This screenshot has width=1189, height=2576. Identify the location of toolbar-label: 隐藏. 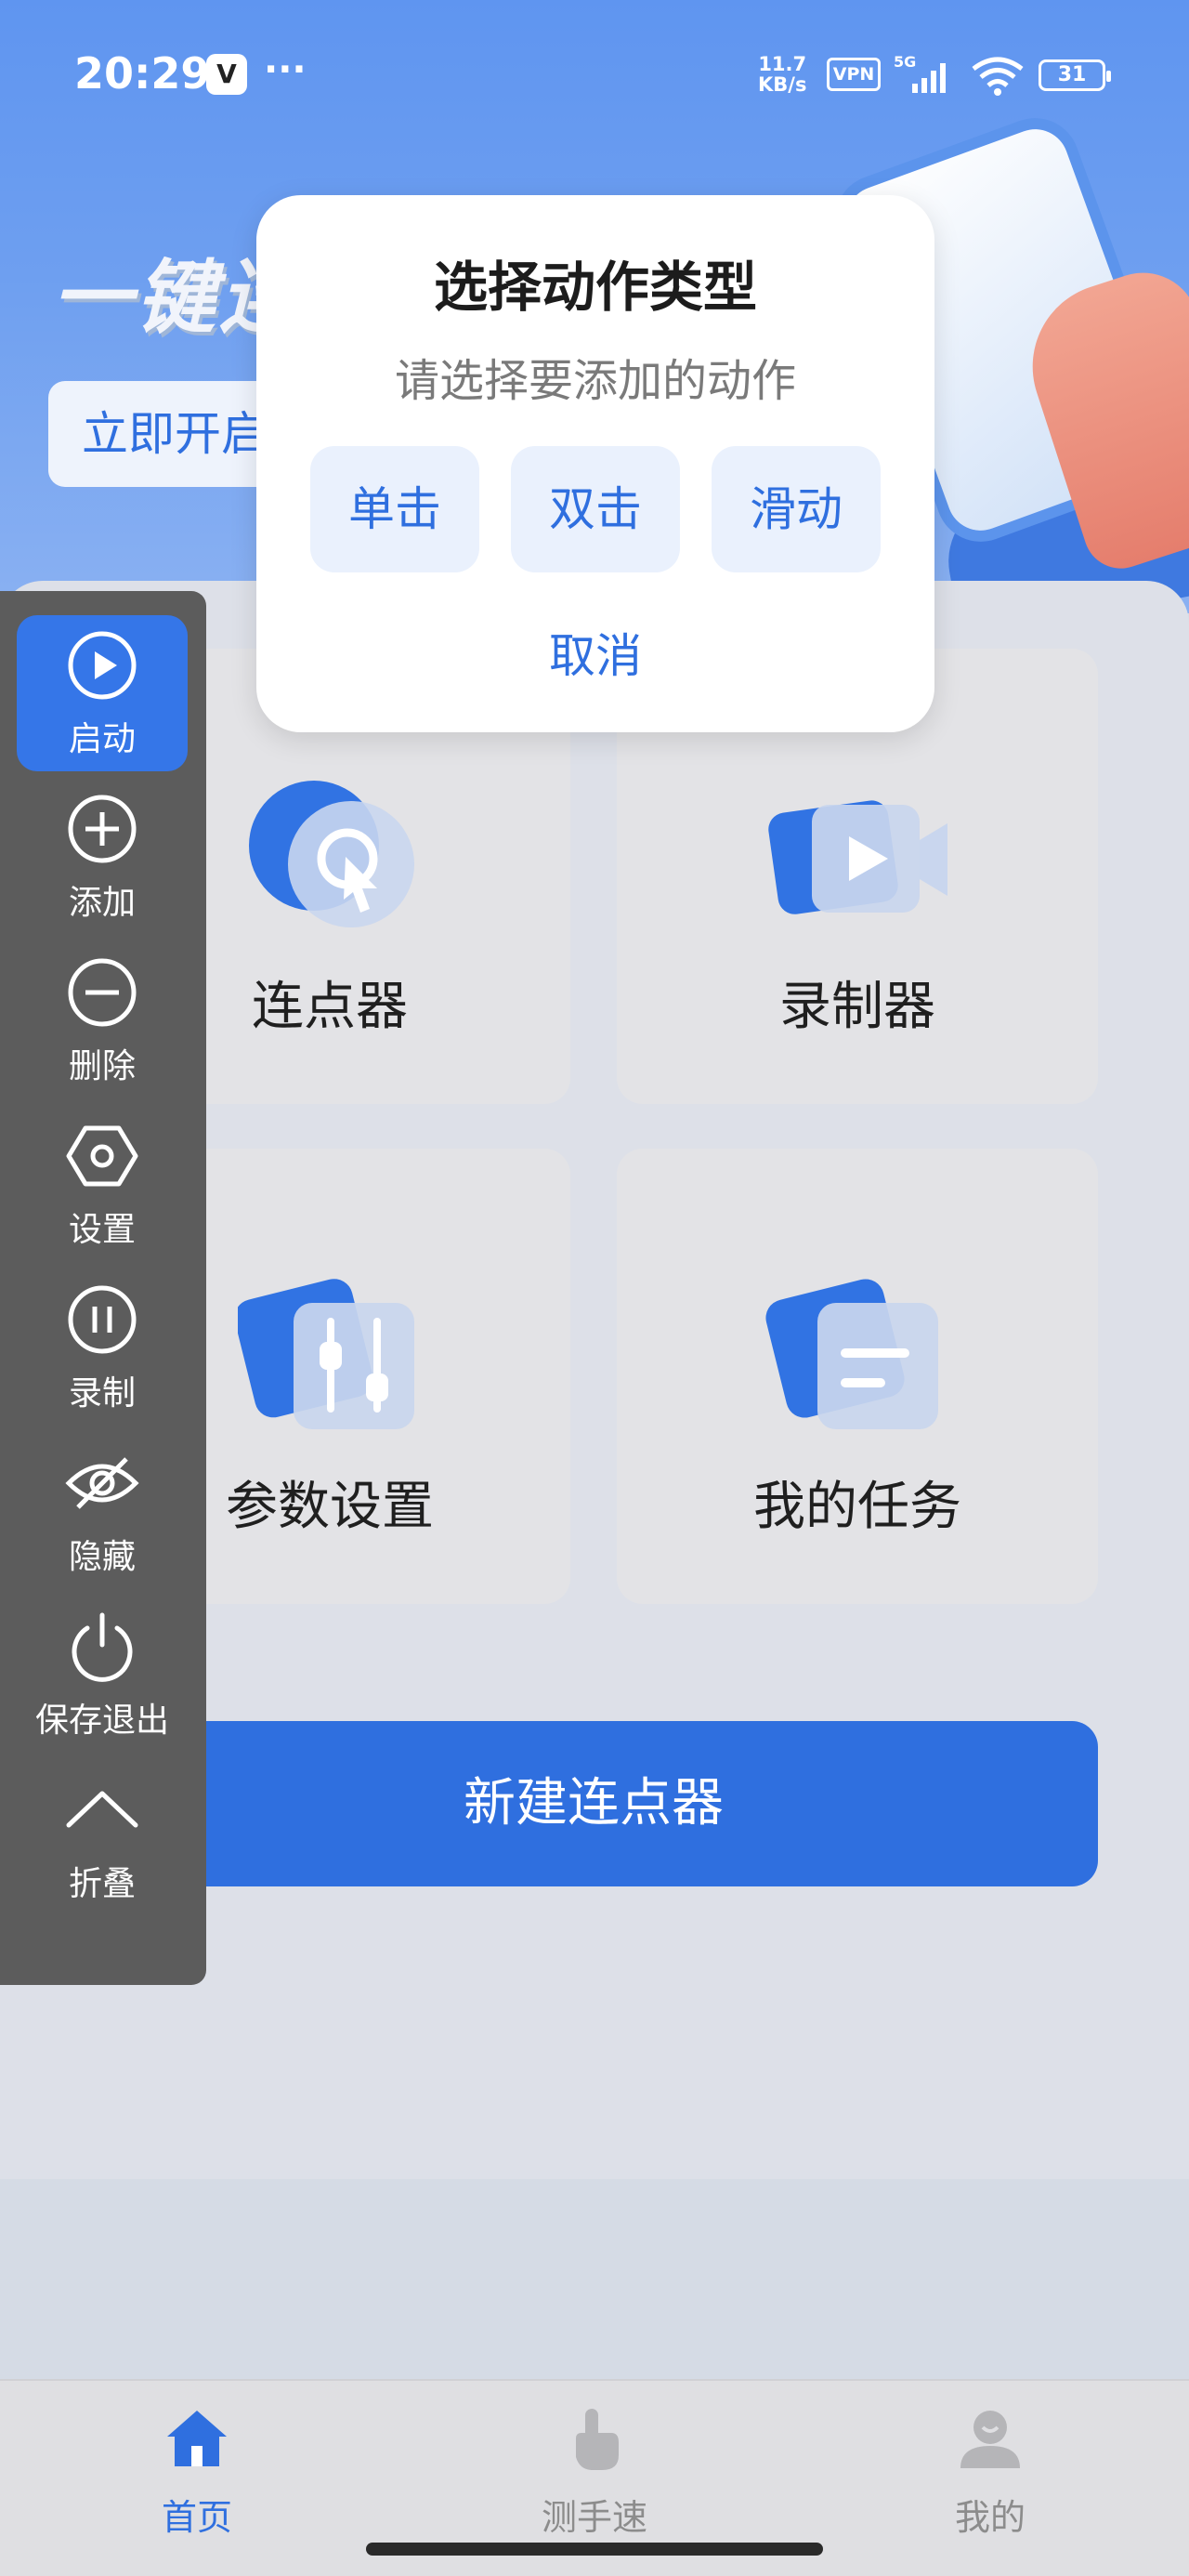
(102, 1557).